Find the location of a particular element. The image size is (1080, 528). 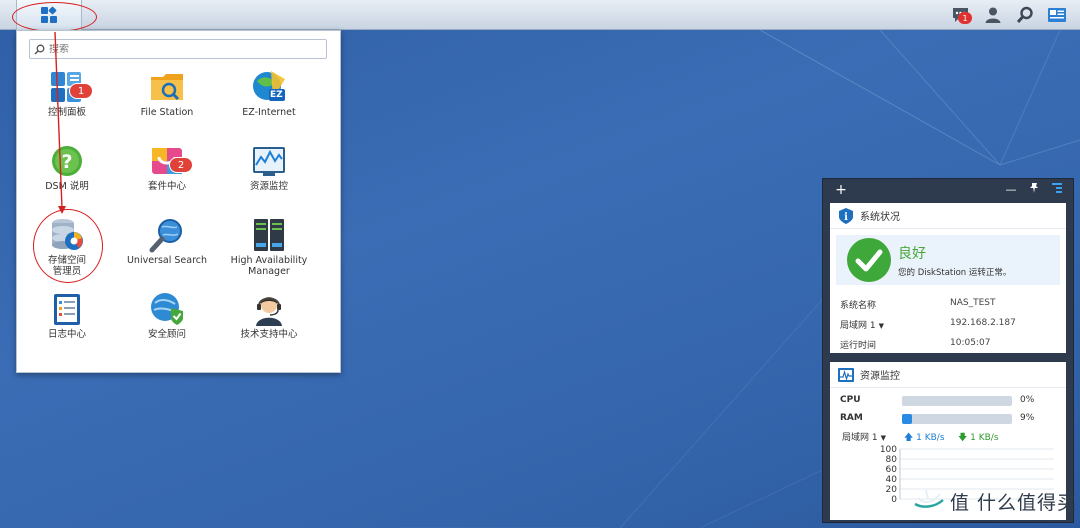

user-button is located at coordinates (993, 15).